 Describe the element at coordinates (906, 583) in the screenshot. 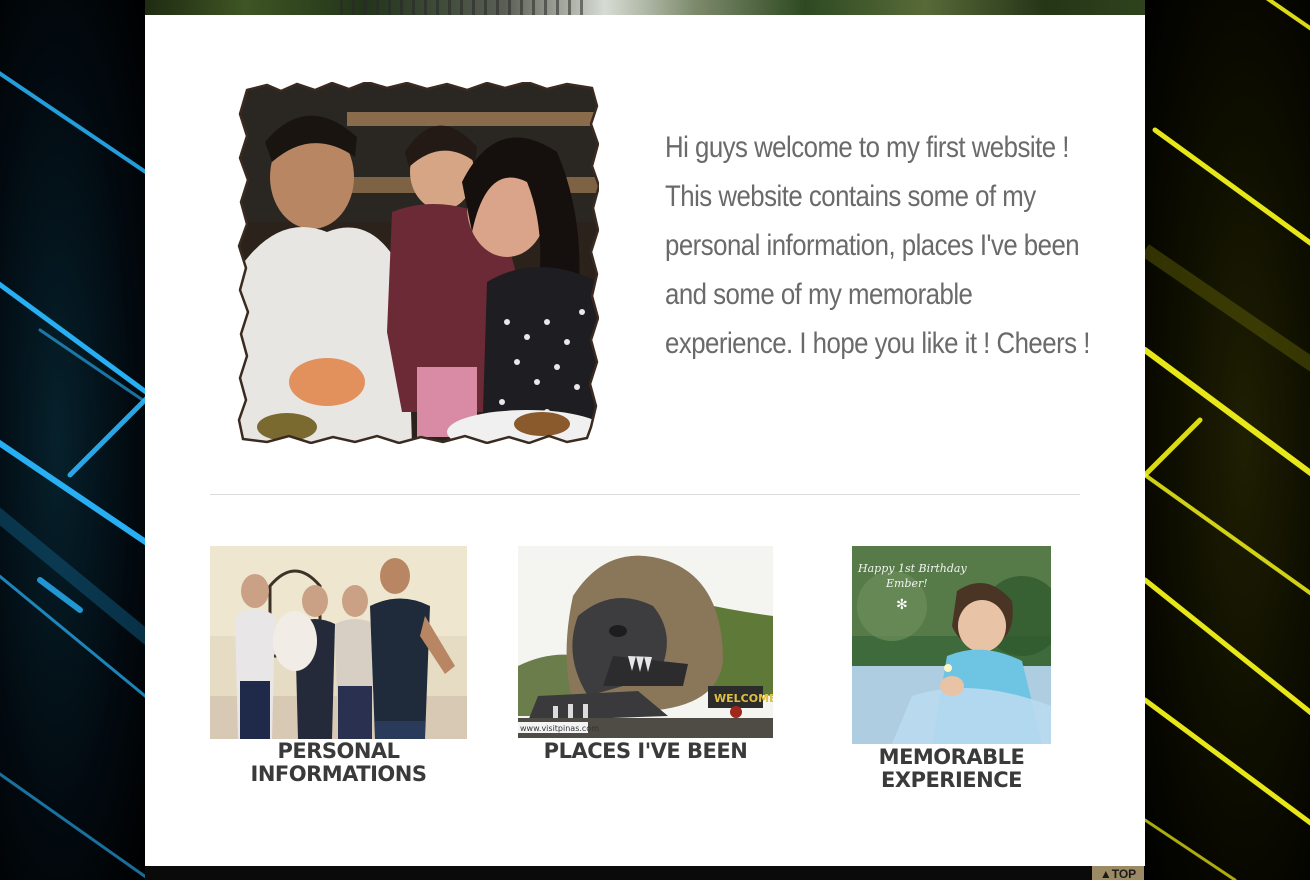

I see `birthday-caption-line2: Ember!` at that location.